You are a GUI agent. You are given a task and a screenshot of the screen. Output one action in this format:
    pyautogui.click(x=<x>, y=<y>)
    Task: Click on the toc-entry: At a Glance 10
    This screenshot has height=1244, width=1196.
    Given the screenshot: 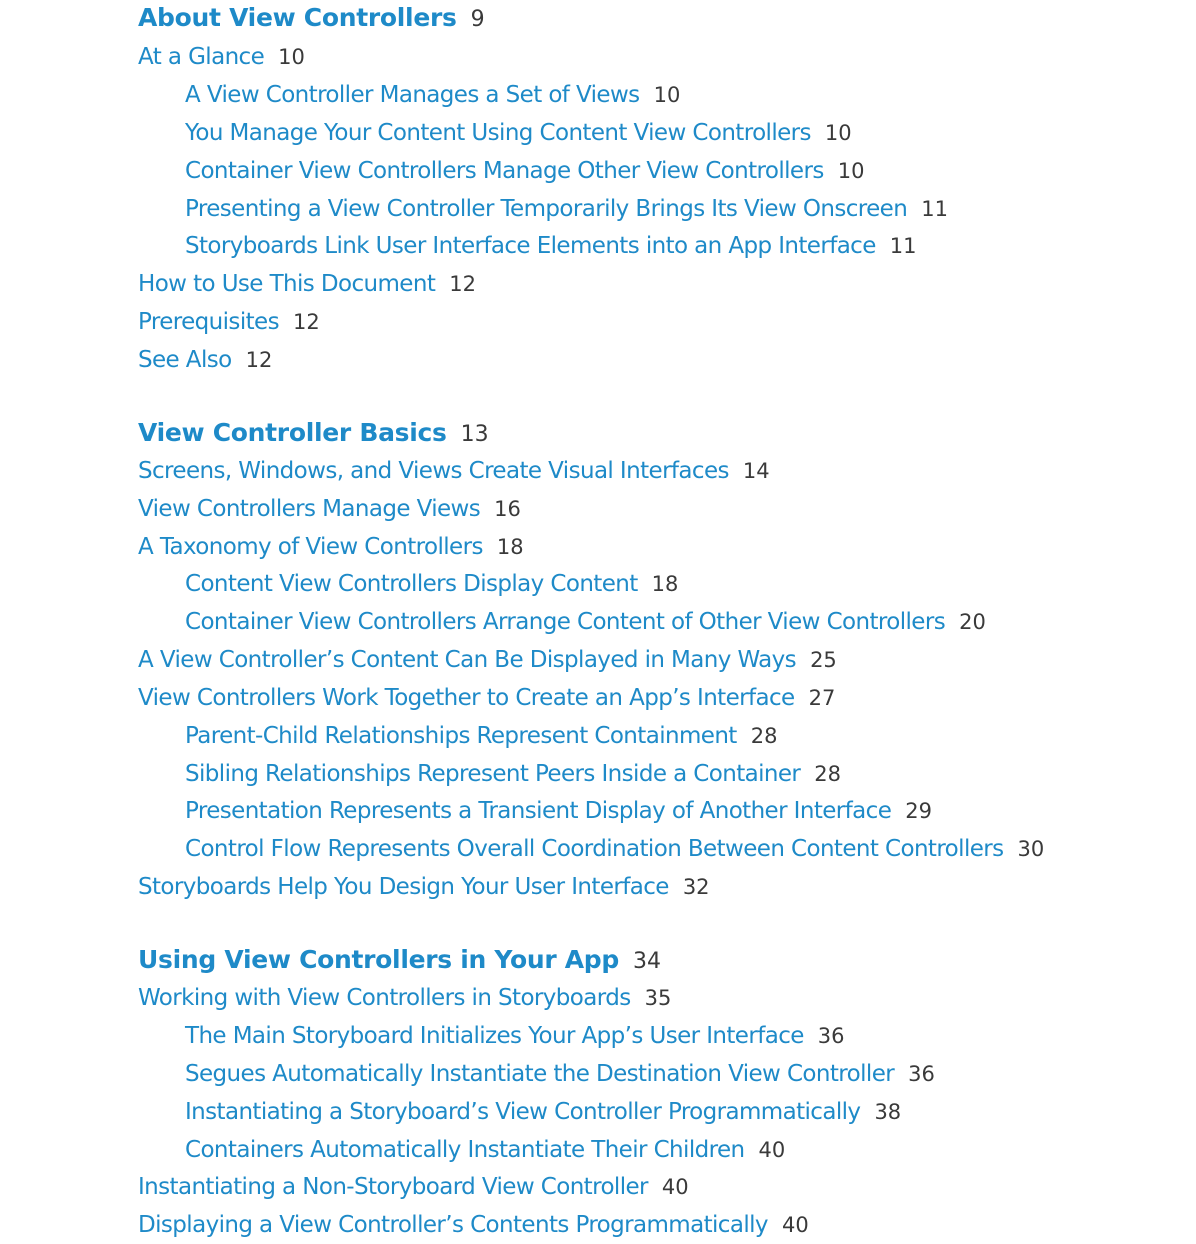 What is the action you would take?
    pyautogui.click(x=221, y=57)
    